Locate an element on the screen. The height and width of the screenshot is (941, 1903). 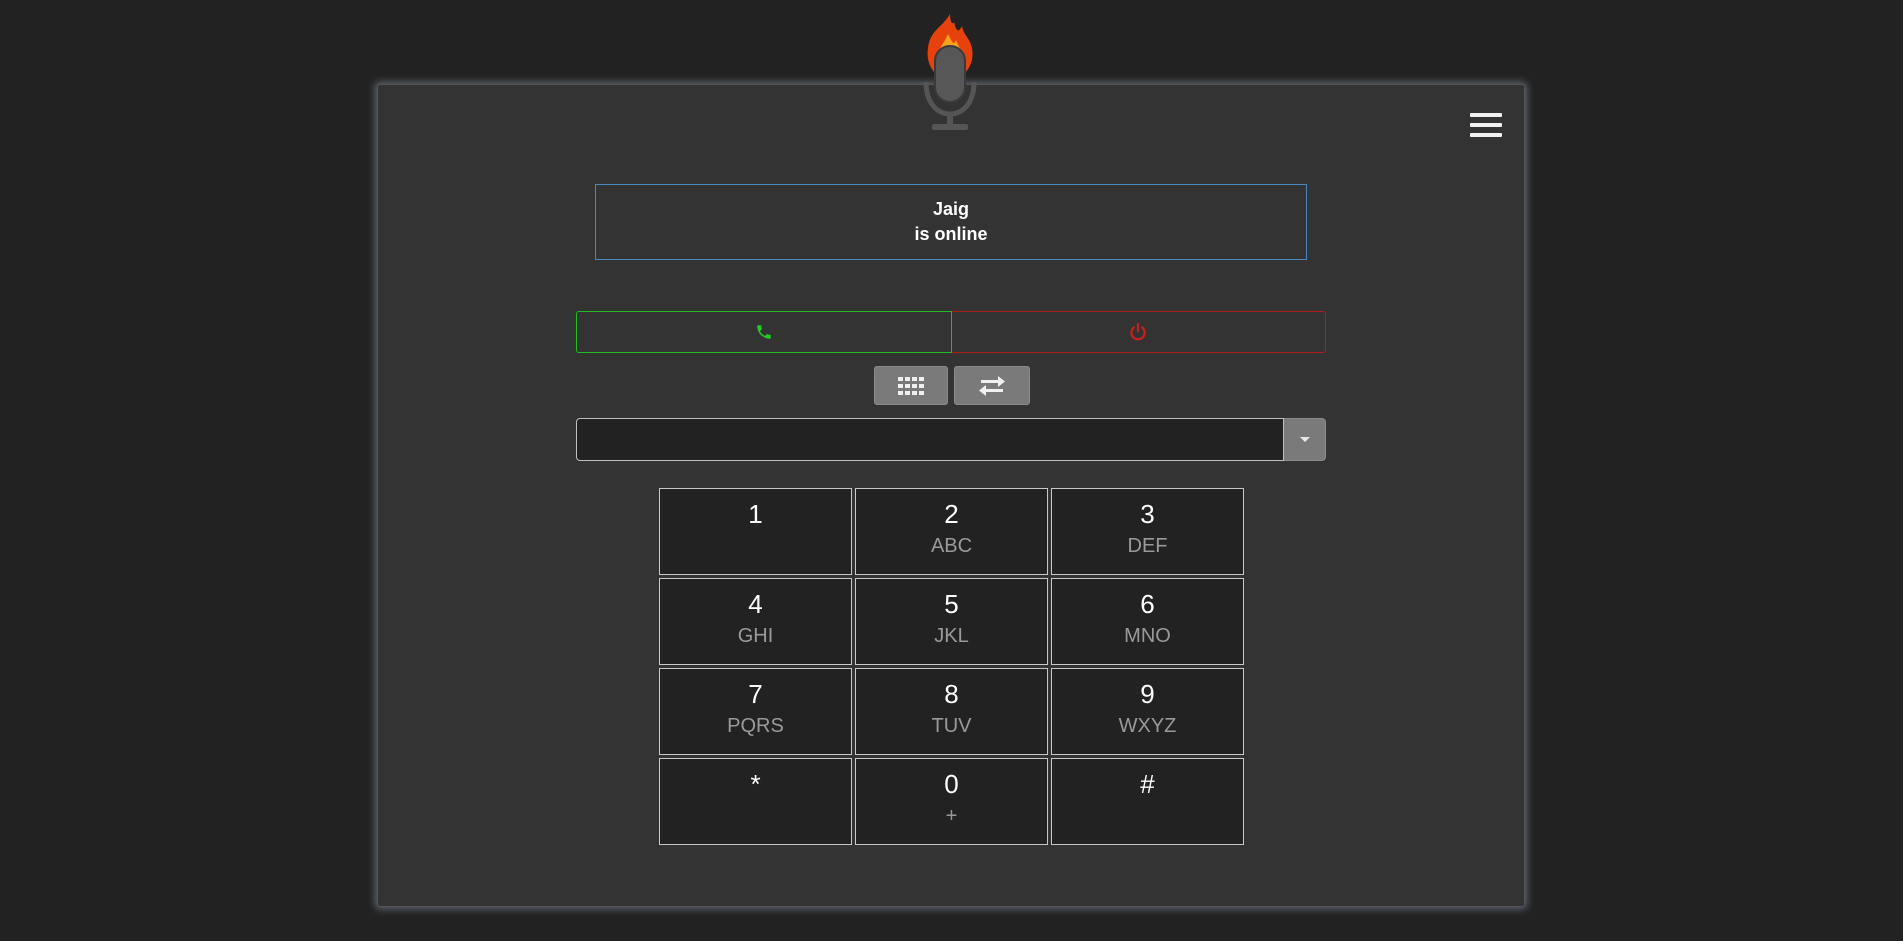
call-button is located at coordinates (764, 332).